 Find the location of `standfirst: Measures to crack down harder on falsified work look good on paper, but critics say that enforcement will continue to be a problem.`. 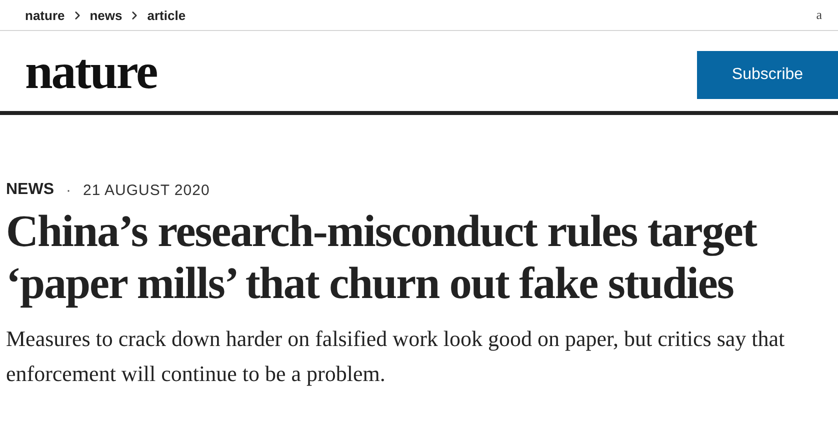

standfirst: Measures to crack down harder on falsified work look good on paper, but critics say that enforcement will continue to be a problem. is located at coordinates (396, 356).